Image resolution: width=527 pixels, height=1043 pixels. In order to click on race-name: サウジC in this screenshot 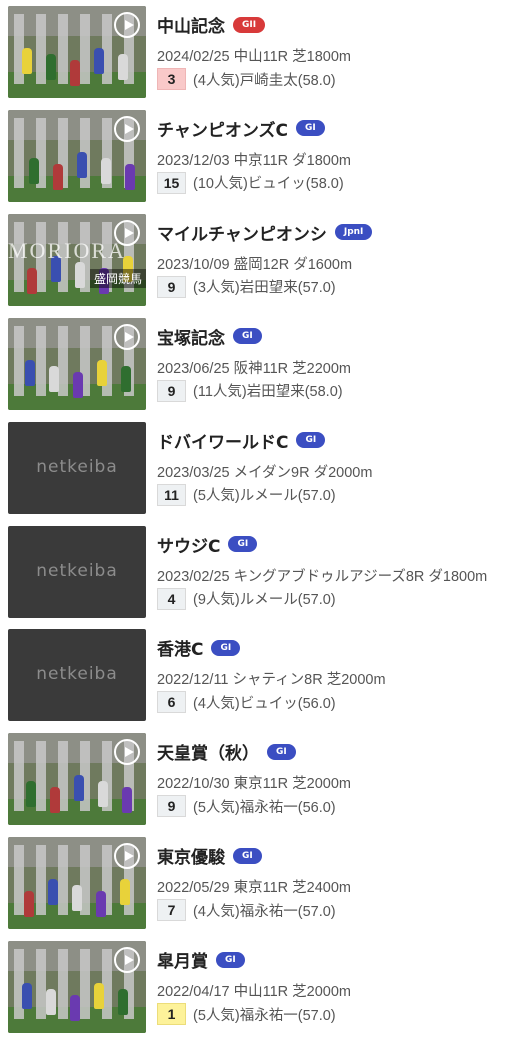, I will do `click(188, 544)`.